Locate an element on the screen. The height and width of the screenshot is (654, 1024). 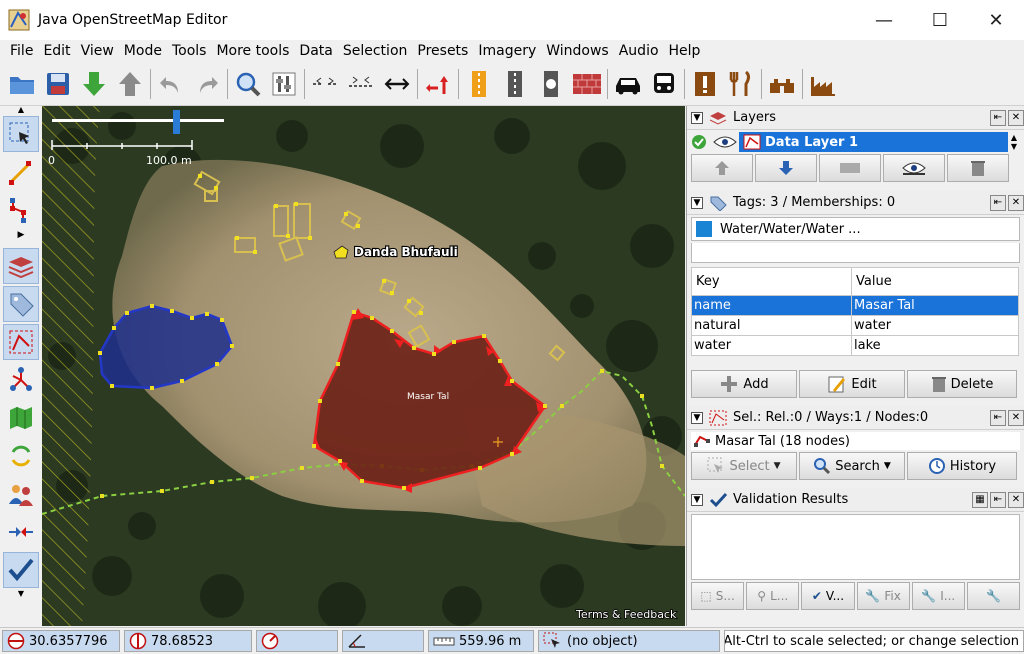
preset-emergency-button is located at coordinates (705, 84).